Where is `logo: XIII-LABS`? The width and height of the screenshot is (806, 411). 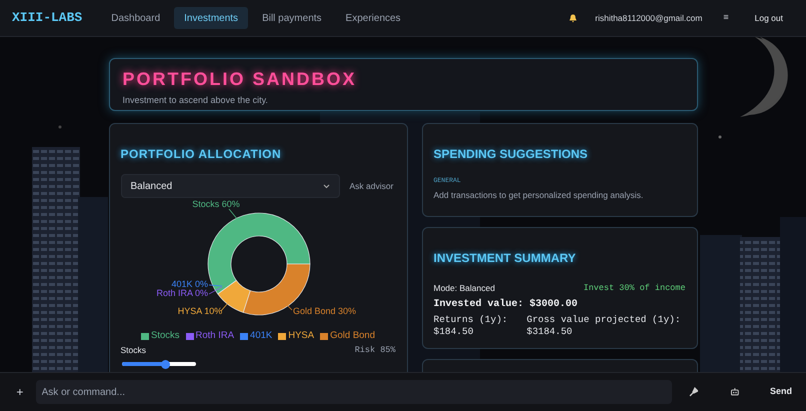 logo: XIII-LABS is located at coordinates (47, 18).